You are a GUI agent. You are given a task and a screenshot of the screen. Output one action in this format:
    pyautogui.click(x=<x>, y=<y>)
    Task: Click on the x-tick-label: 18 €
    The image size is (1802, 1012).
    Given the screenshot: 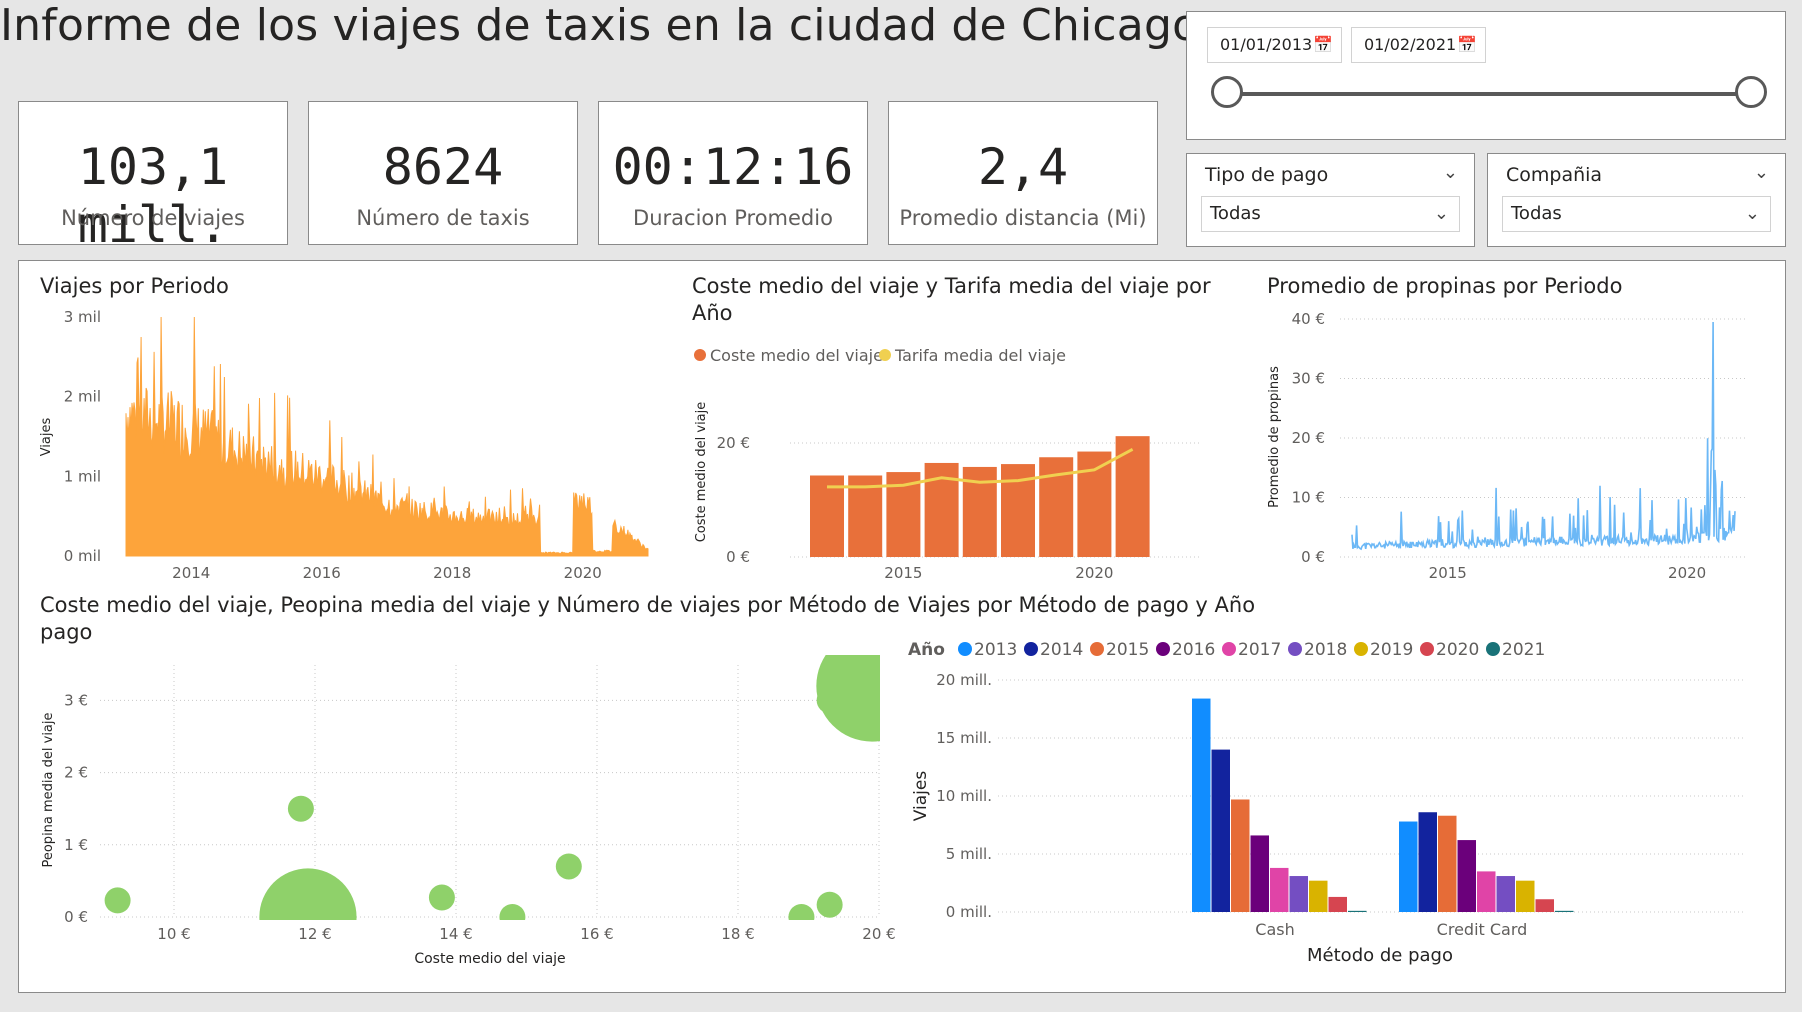 What is the action you would take?
    pyautogui.click(x=737, y=934)
    